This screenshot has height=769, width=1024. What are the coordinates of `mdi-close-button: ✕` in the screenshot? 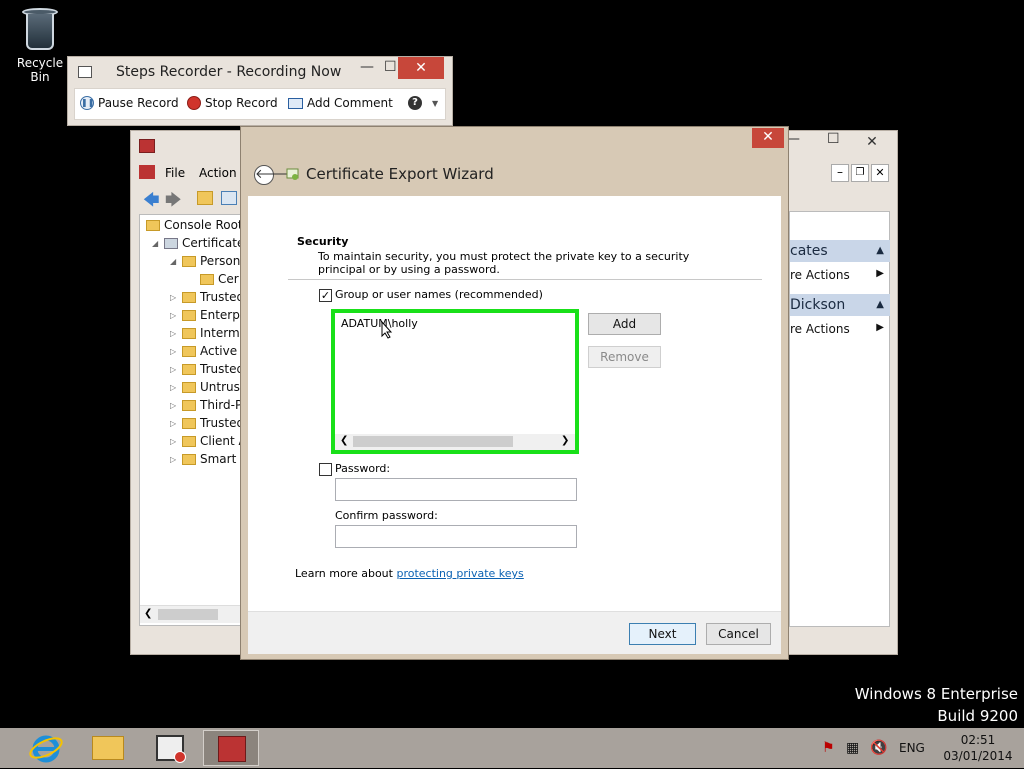 It's located at (880, 173).